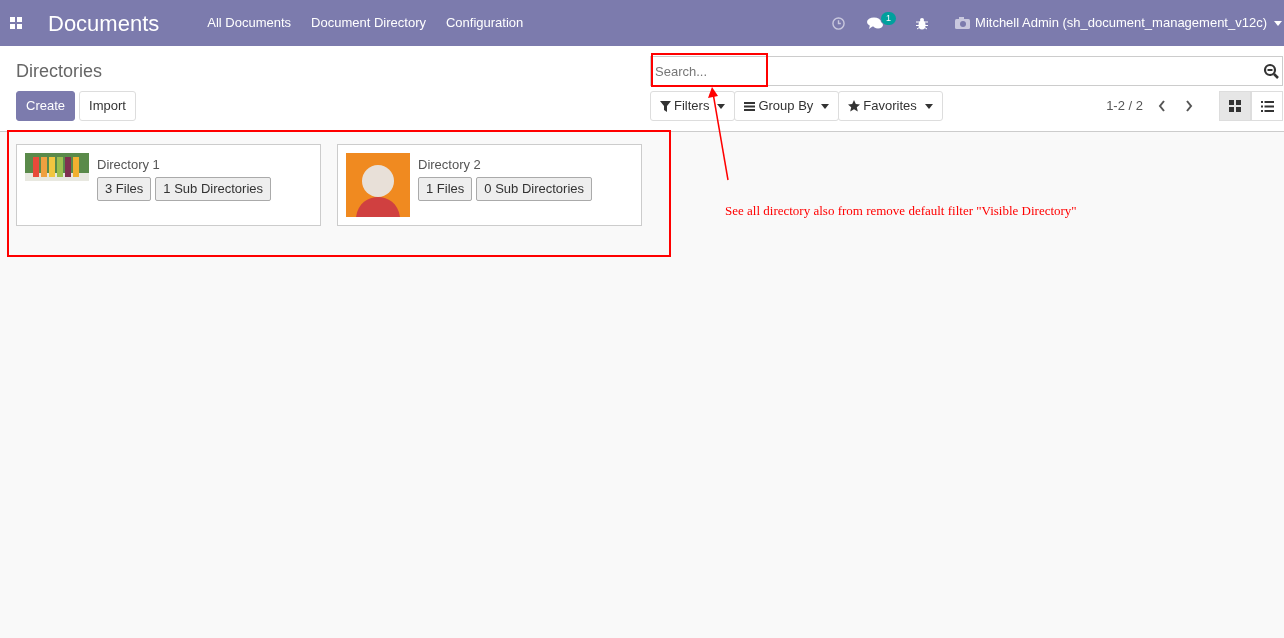 The width and height of the screenshot is (1284, 638). Describe the element at coordinates (1162, 106) in the screenshot. I see `previous-icon` at that location.